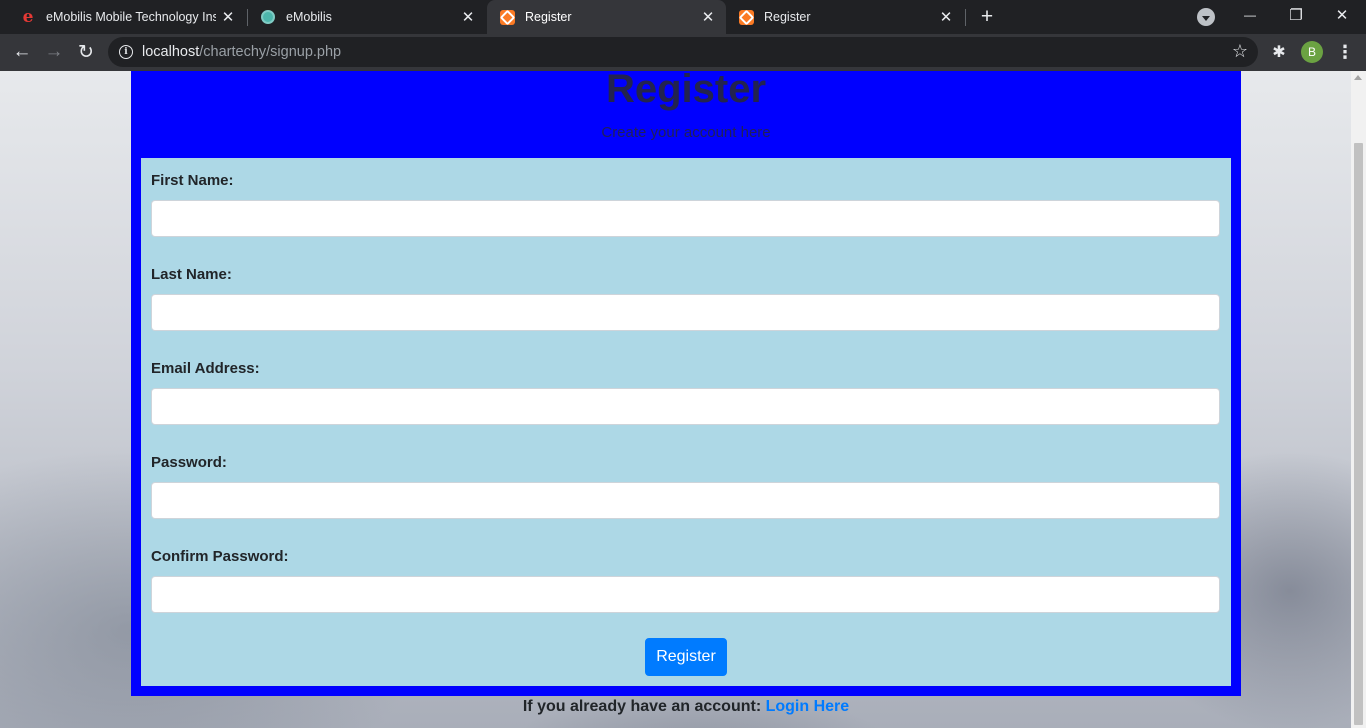 The image size is (1366, 728). I want to click on register-button: Register, so click(686, 657).